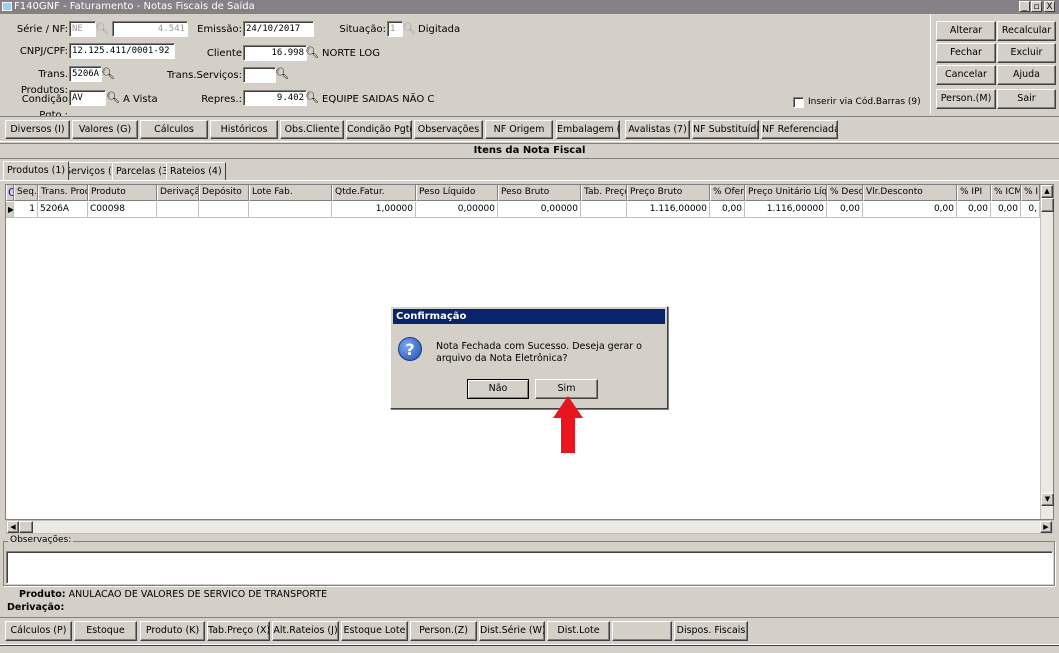  I want to click on repres-field: 9.402, so click(275, 98).